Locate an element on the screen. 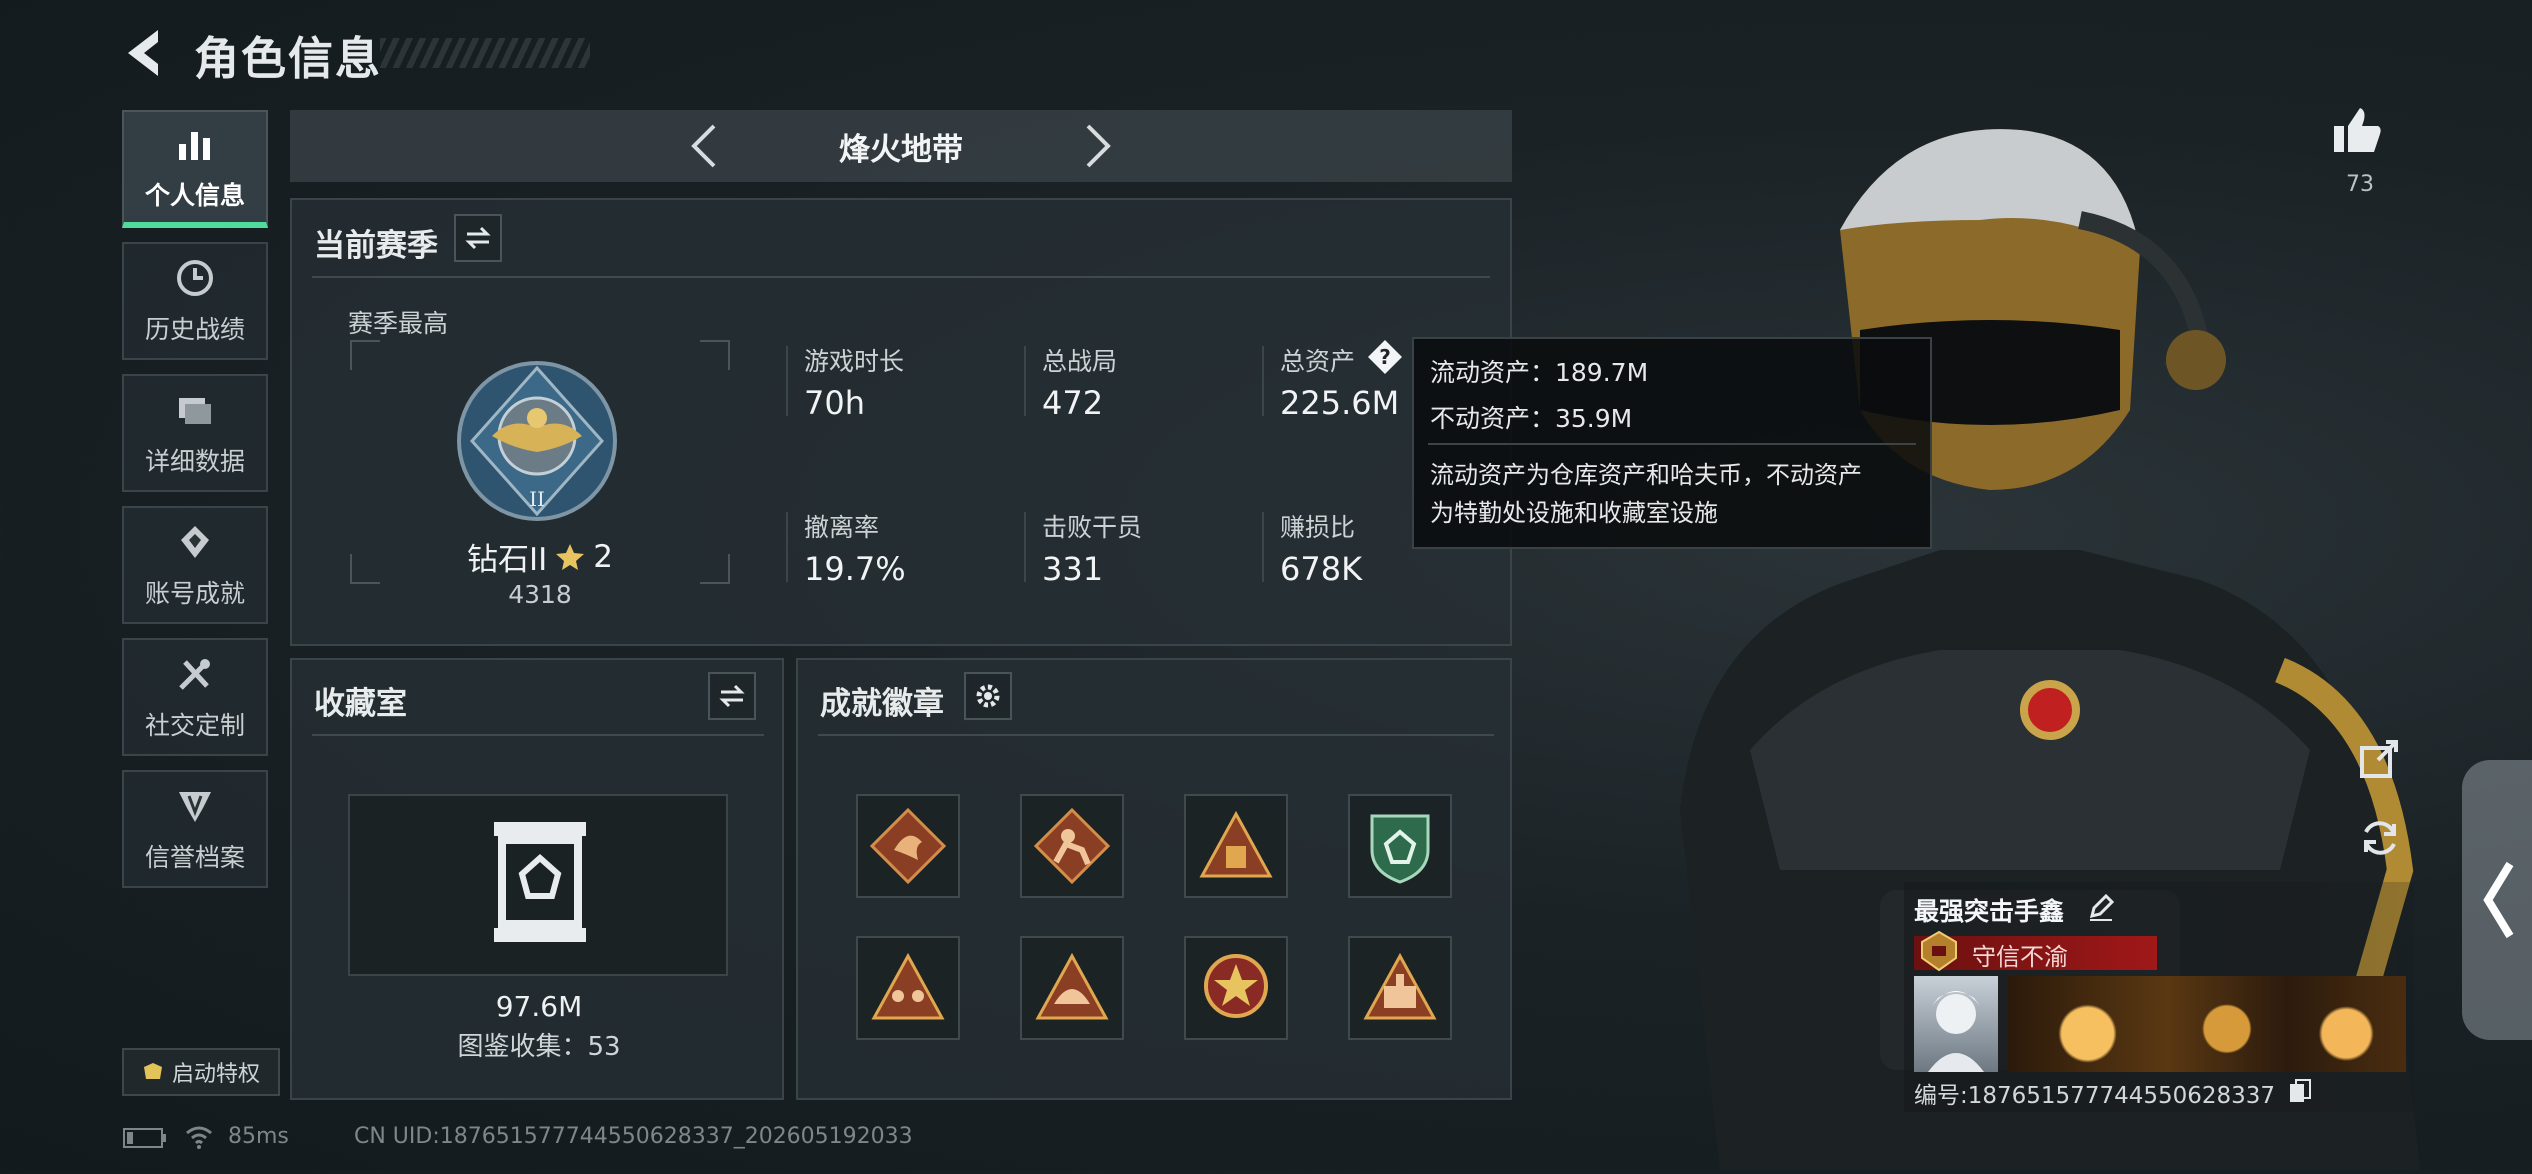  avatar-portrait-icon is located at coordinates (1956, 1031).